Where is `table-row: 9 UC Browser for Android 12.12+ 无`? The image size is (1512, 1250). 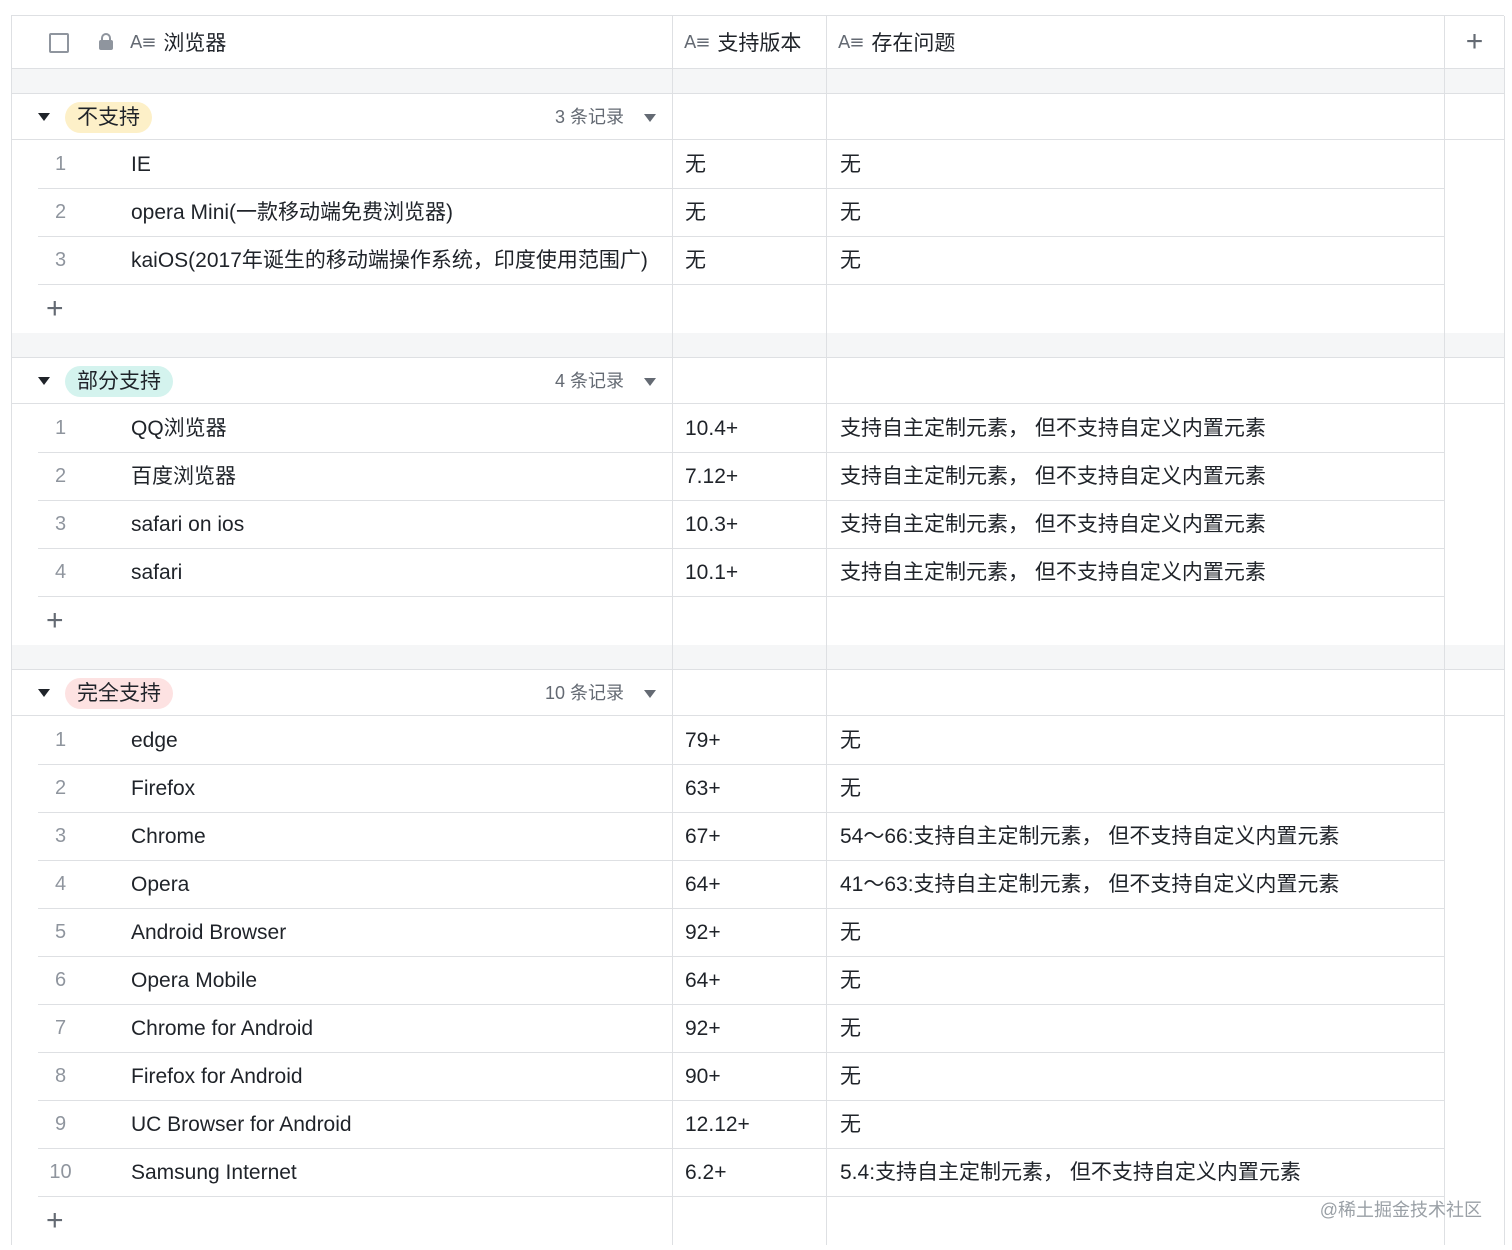 table-row: 9 UC Browser for Android 12.12+ 无 is located at coordinates (741, 1125).